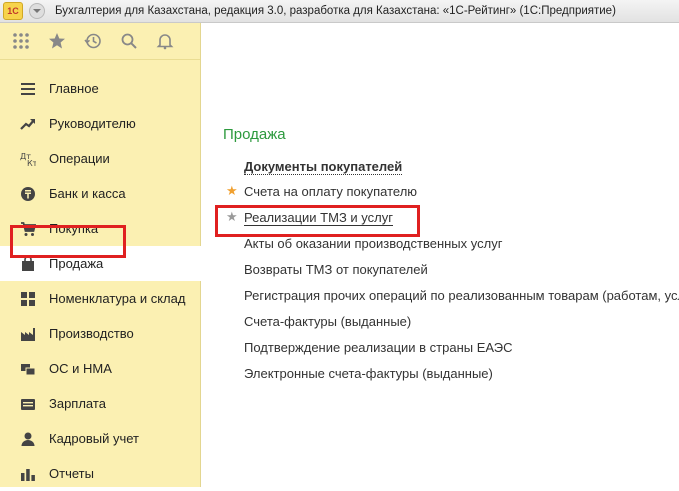  I want to click on bell-icon, so click(165, 41).